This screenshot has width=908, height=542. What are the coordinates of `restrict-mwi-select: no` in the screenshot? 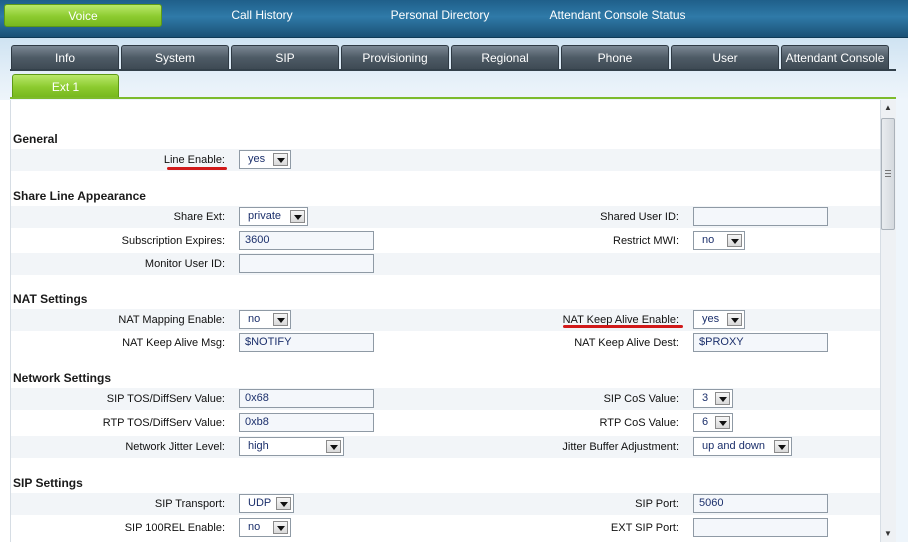 It's located at (719, 240).